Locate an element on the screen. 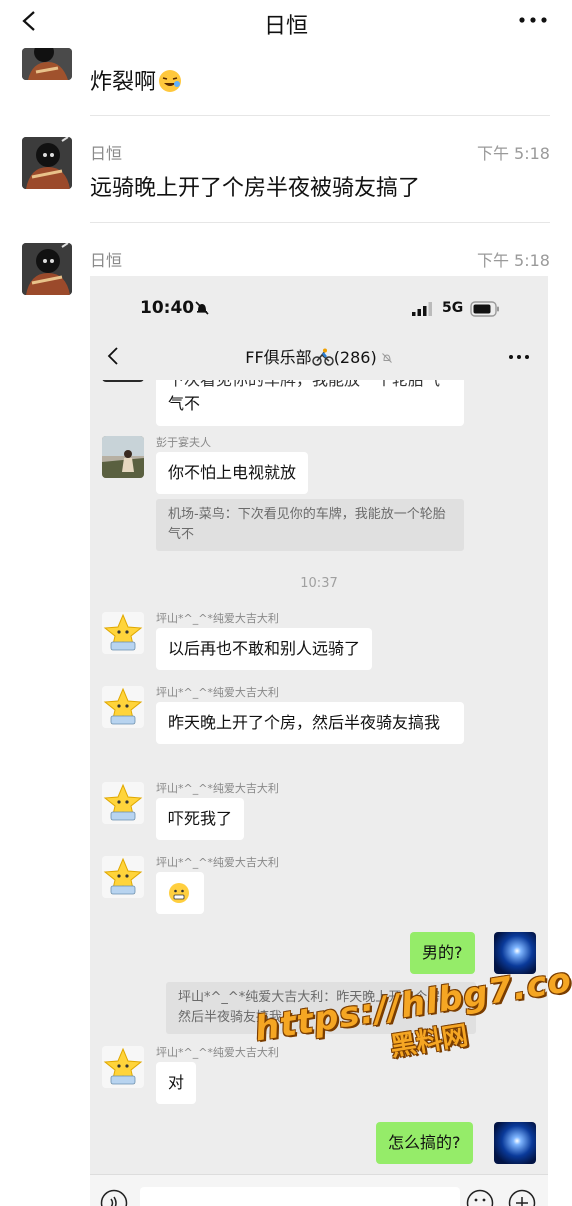  group-title: FF俱乐部 (286) is located at coordinates (319, 356).